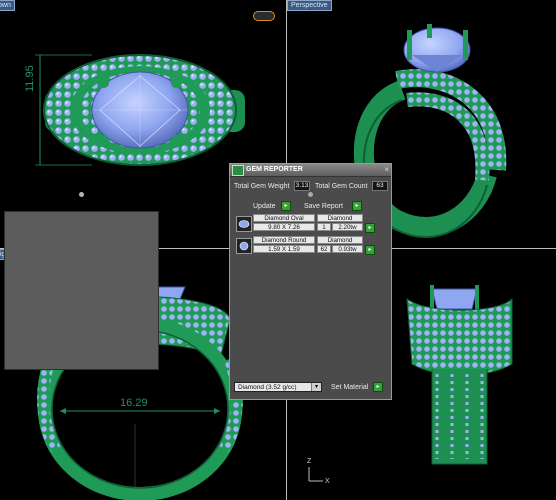  I want to click on chevron-down-icon: ▾, so click(316, 387).